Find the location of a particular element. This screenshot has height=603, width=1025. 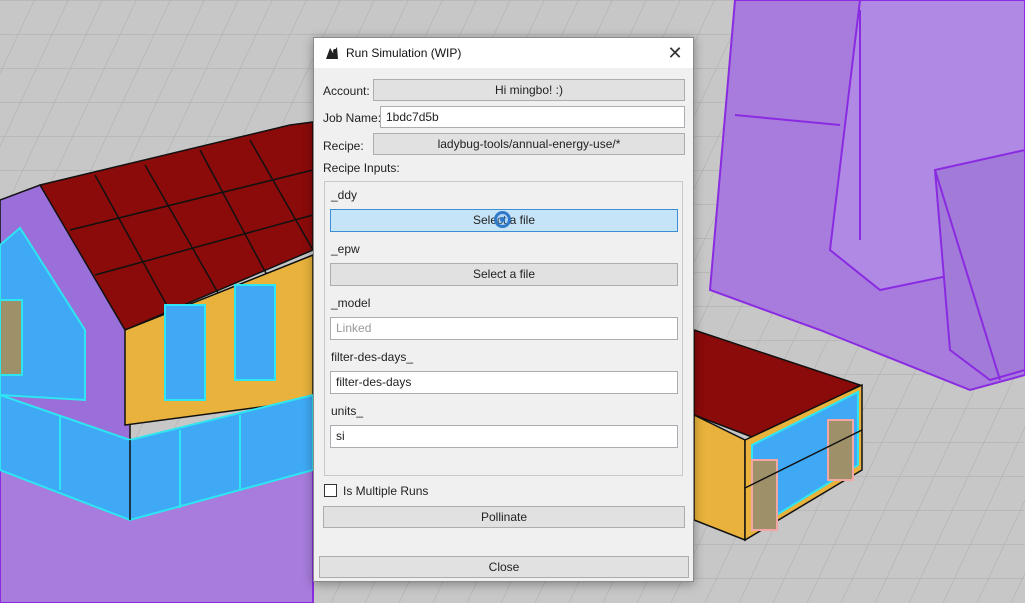

job-name-label: Job Name: is located at coordinates (352, 118).